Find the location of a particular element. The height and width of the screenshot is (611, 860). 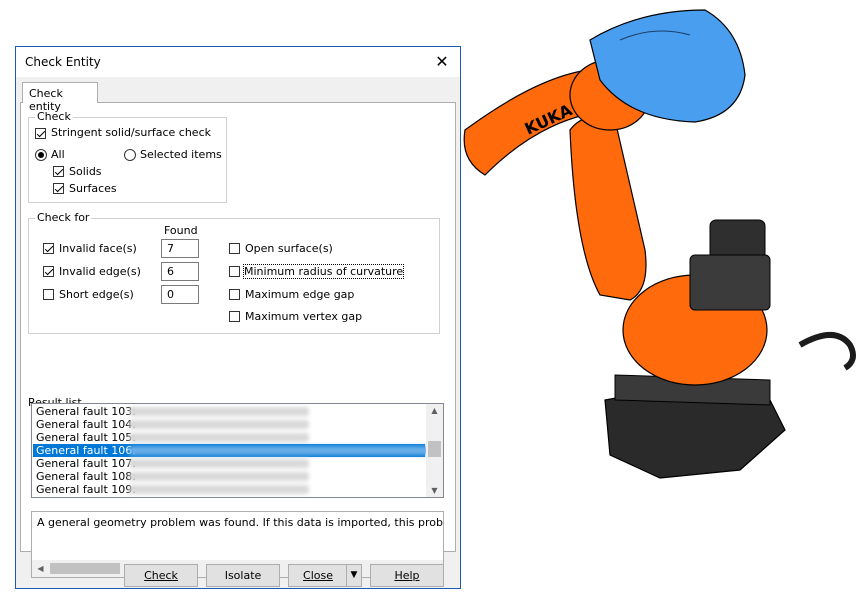

min-radius-label: Minimum radius of curvature is located at coordinates (323, 271).